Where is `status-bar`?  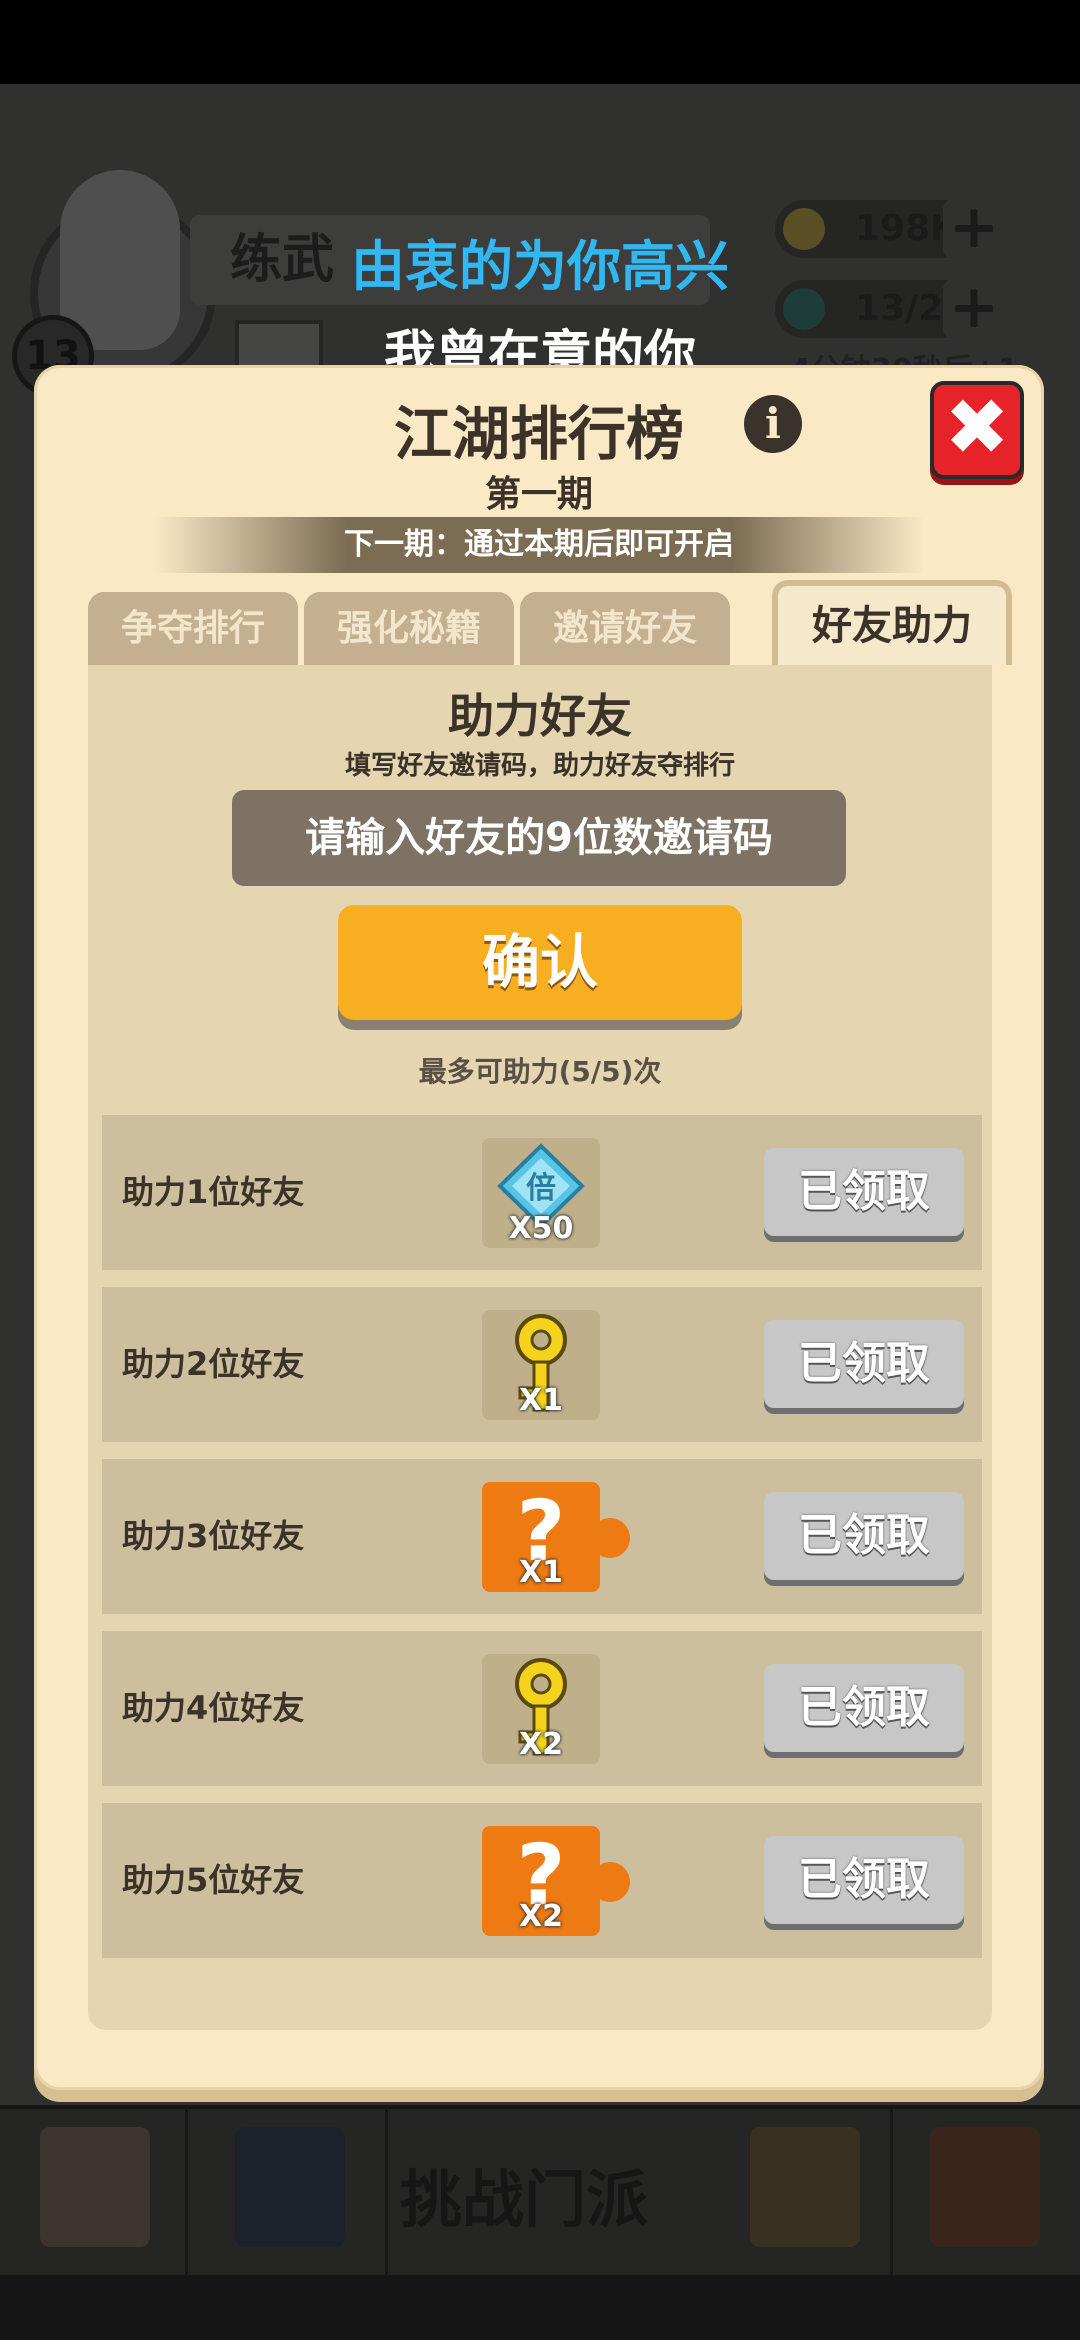
status-bar is located at coordinates (540, 42).